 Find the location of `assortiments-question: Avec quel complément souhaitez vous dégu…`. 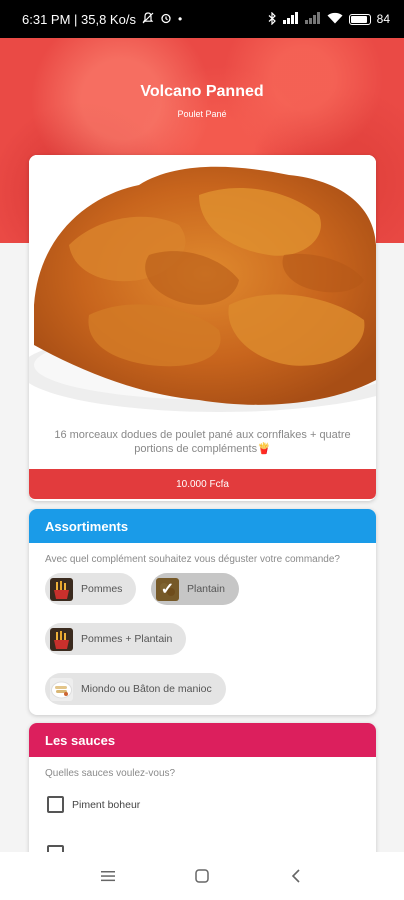

assortiments-question: Avec quel complément souhaitez vous dégu… is located at coordinates (192, 559).